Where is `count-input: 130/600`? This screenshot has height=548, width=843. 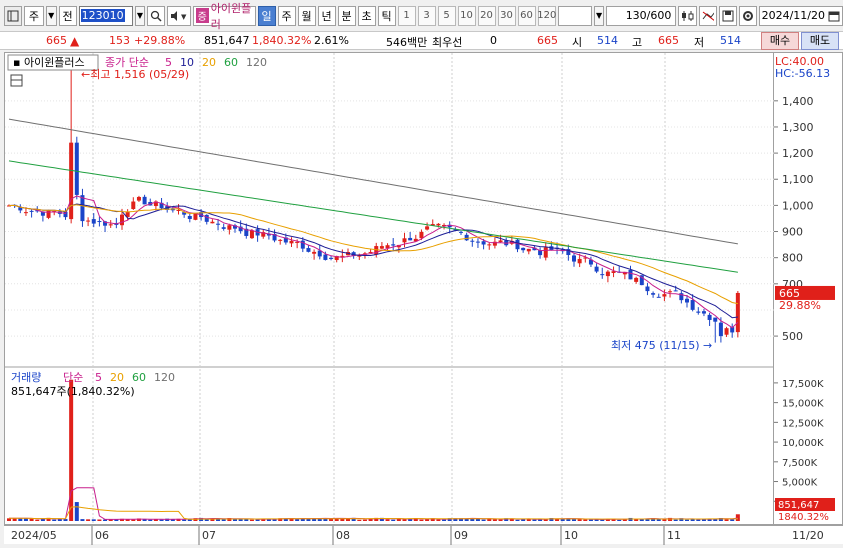 count-input: 130/600 is located at coordinates (641, 15).